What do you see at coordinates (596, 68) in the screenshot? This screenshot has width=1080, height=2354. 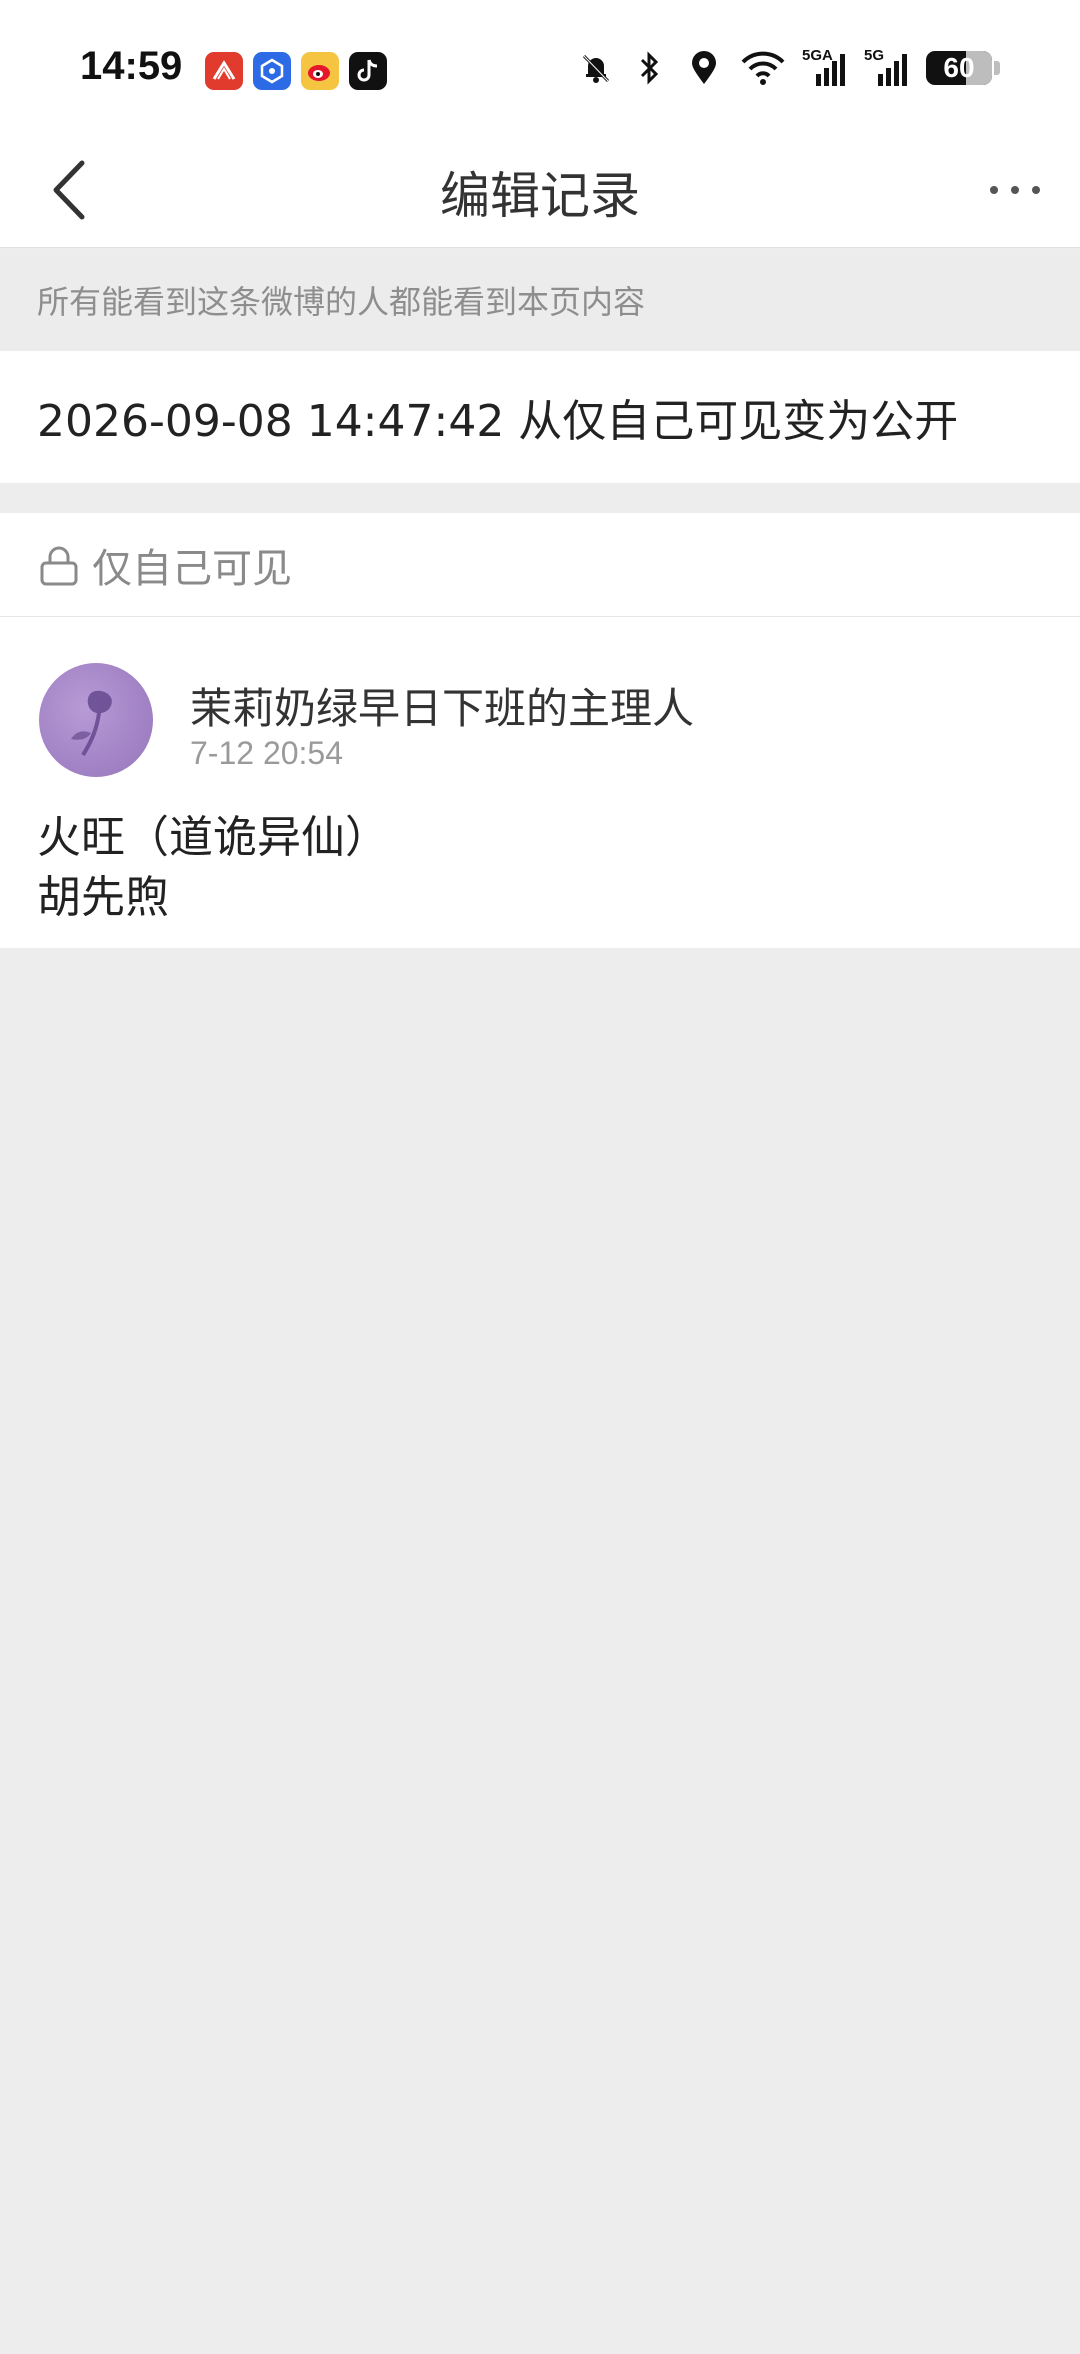 I see `mute-bell-icon` at bounding box center [596, 68].